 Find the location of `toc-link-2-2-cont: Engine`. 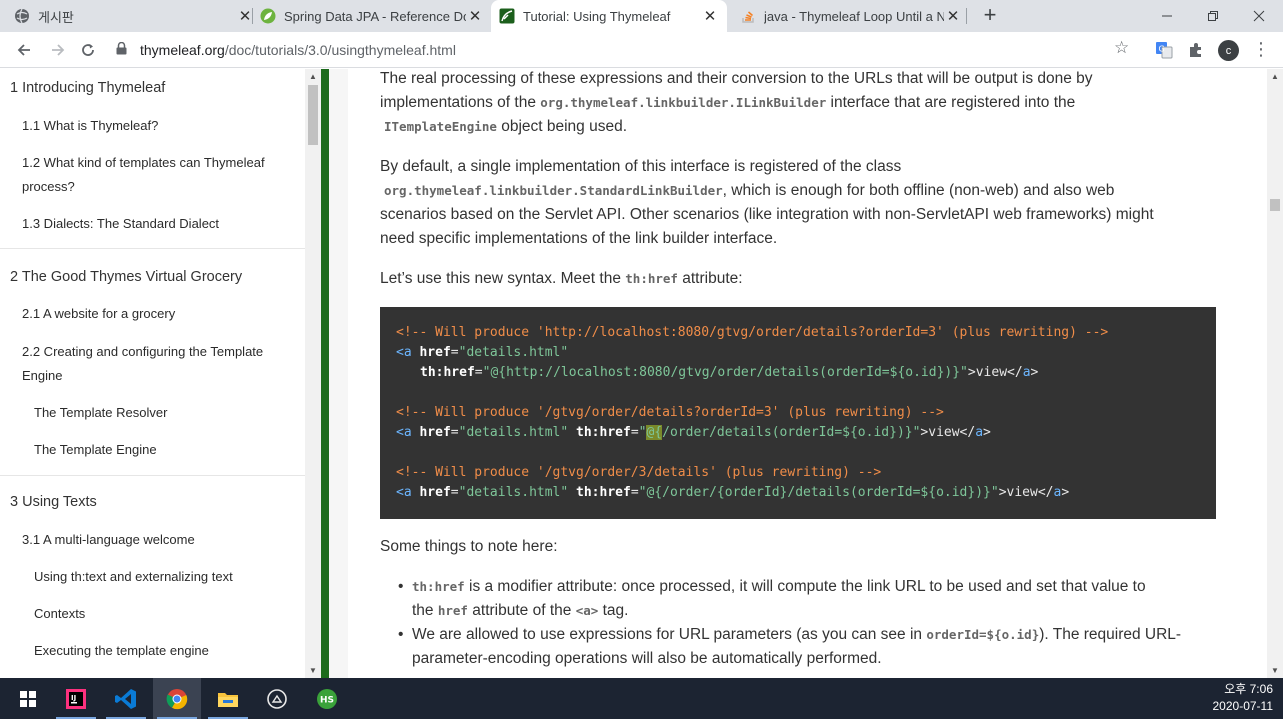

toc-link-2-2-cont: Engine is located at coordinates (42, 376).